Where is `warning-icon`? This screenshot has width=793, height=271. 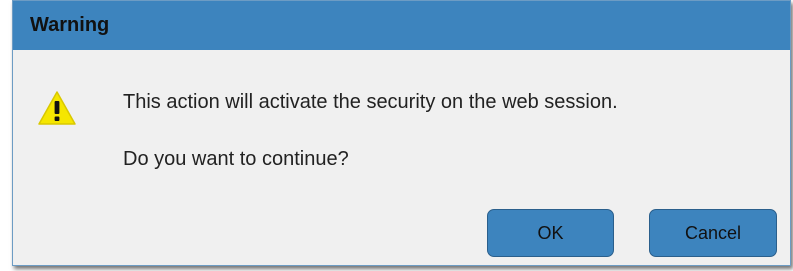 warning-icon is located at coordinates (57, 108).